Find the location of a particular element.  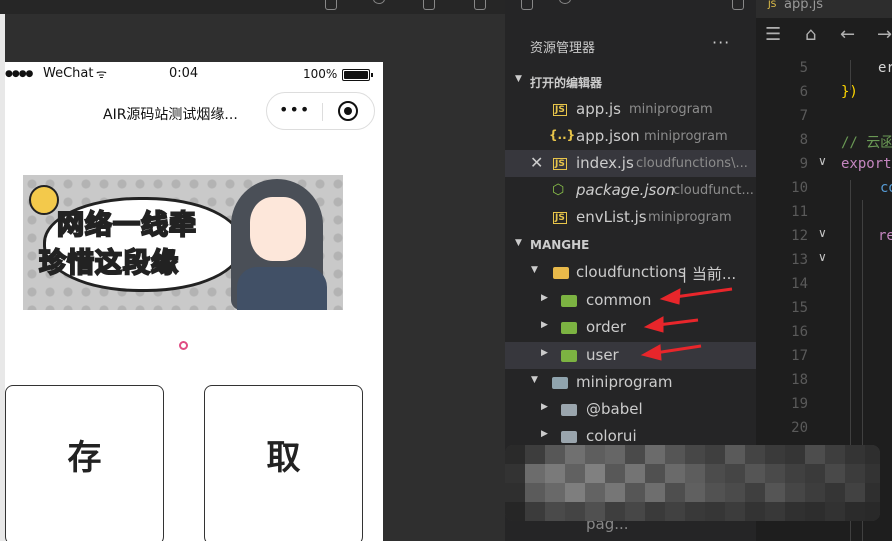

list-icon: ☰ is located at coordinates (773, 34).